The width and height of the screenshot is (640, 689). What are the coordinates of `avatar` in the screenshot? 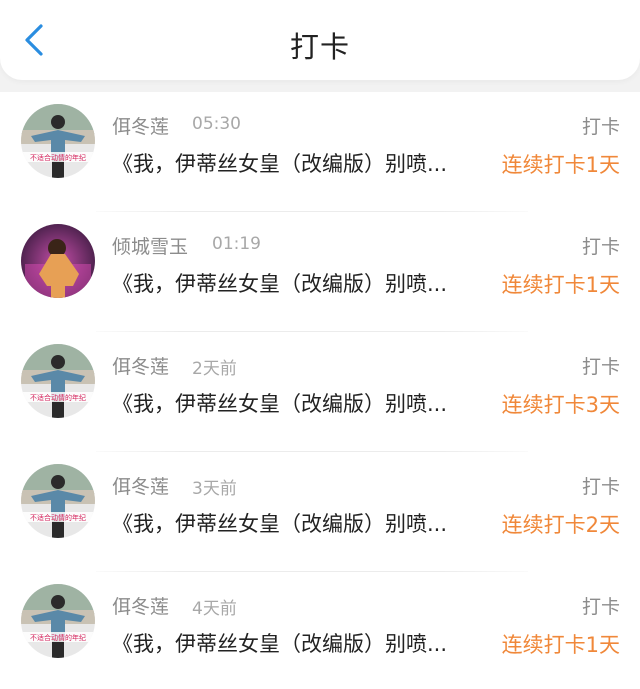 It's located at (58, 261).